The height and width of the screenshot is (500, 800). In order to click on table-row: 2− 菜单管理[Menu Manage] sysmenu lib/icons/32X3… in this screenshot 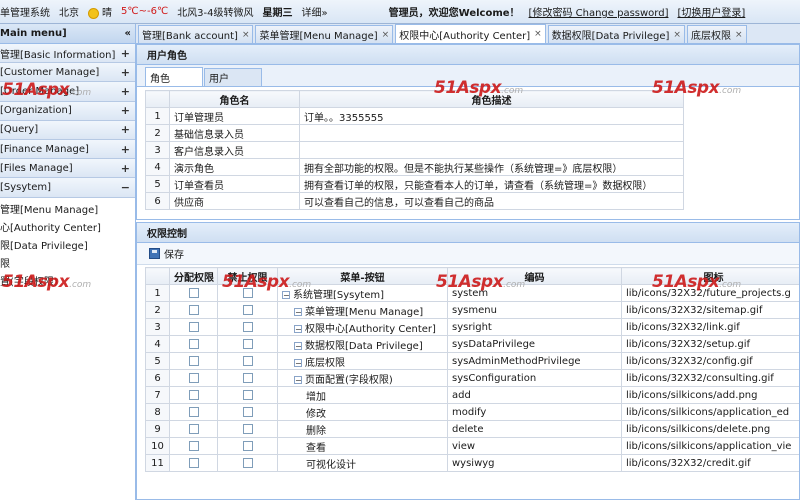, I will do `click(472, 310)`.